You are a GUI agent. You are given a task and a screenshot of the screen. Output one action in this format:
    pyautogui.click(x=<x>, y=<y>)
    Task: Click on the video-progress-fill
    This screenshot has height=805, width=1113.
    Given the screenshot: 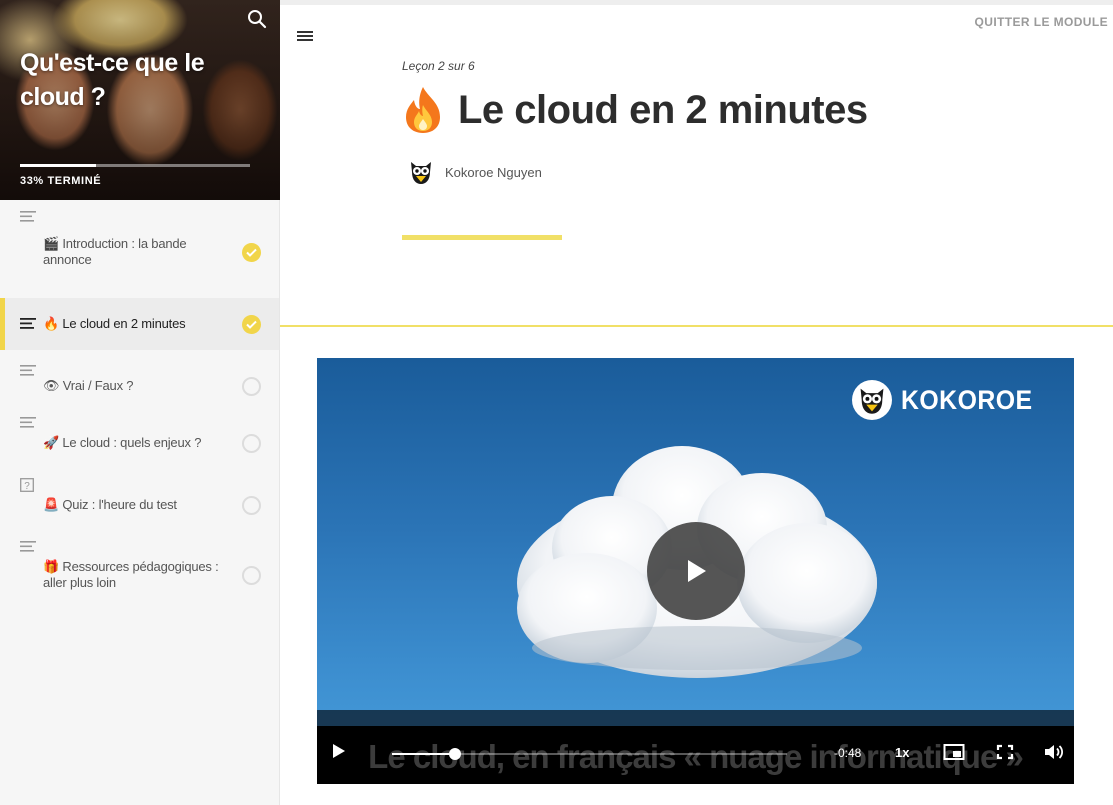 What is the action you would take?
    pyautogui.click(x=424, y=754)
    